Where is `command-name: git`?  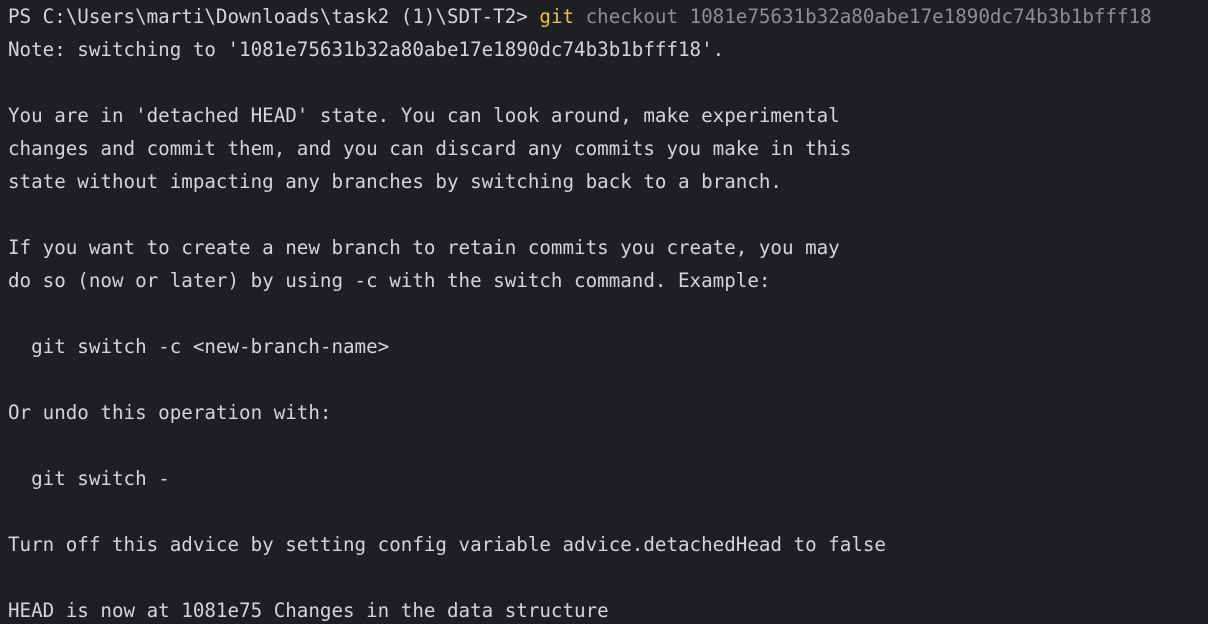 command-name: git is located at coordinates (557, 16).